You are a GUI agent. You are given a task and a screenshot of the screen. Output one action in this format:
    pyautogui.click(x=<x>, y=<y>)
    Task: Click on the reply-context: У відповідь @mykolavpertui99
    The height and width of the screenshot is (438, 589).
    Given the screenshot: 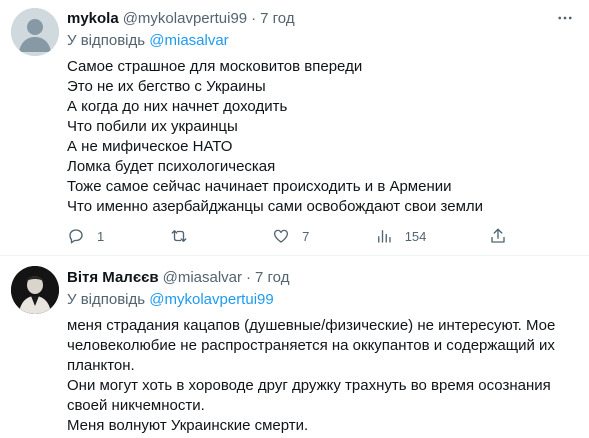 What is the action you would take?
    pyautogui.click(x=322, y=300)
    